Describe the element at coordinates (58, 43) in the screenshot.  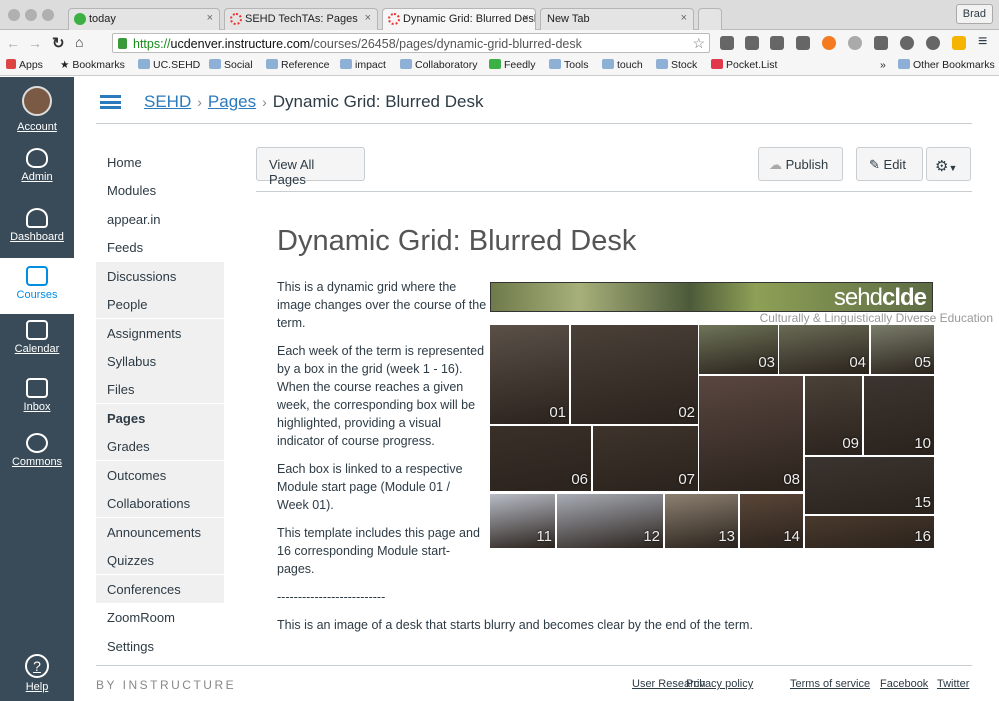
I see `reload-icon: ↻` at that location.